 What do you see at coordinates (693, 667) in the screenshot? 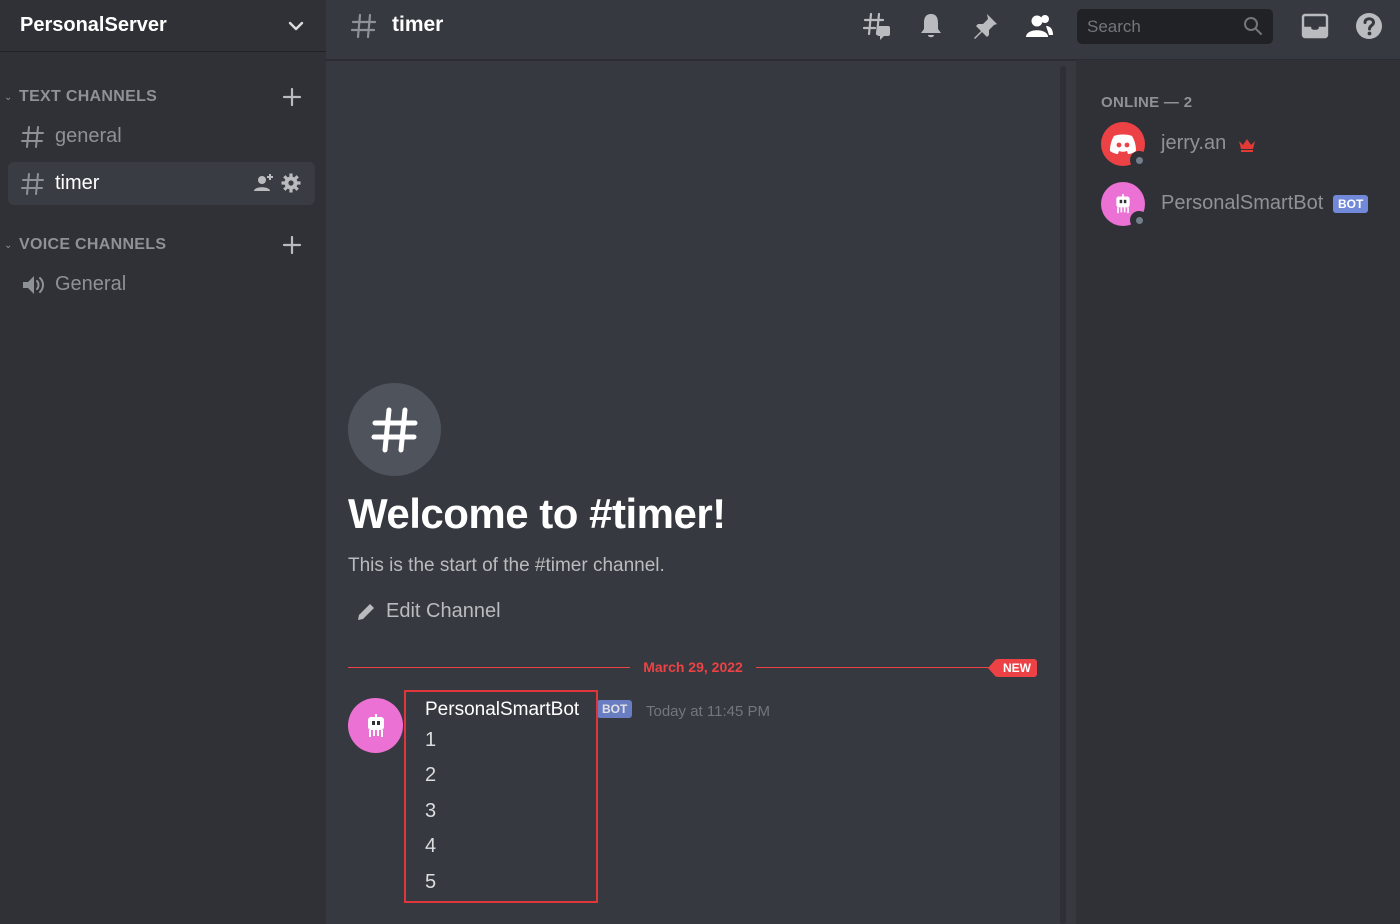
I see `divider-date: March 29, 2022` at bounding box center [693, 667].